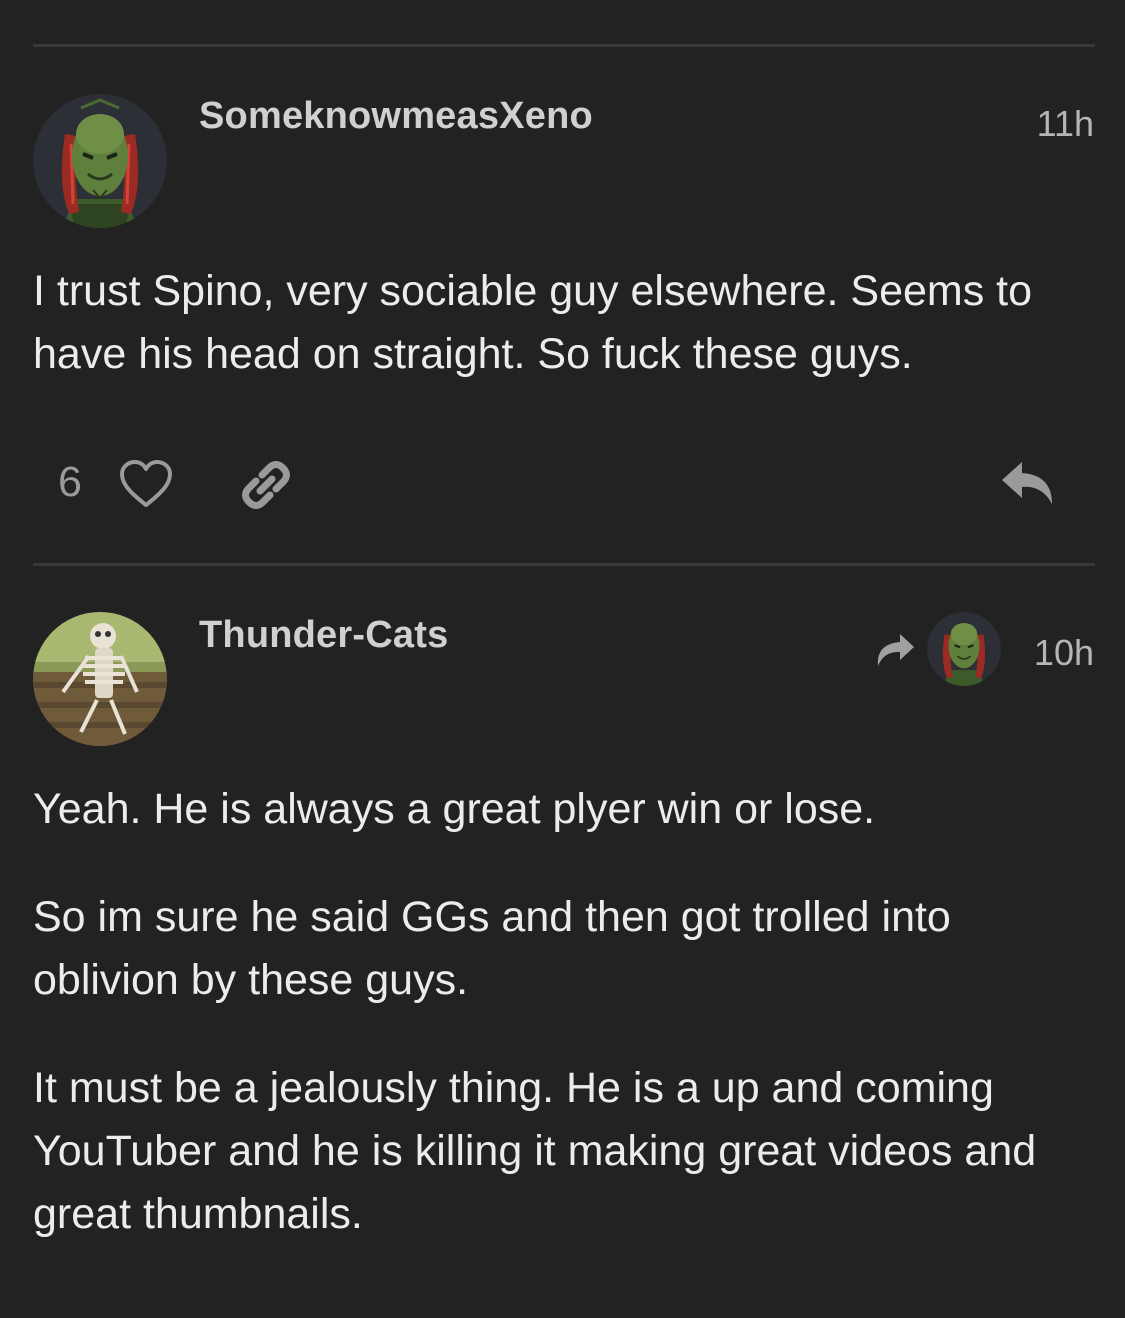 The width and height of the screenshot is (1125, 1318). Describe the element at coordinates (1064, 653) in the screenshot. I see `post-timestamp: 10h` at that location.